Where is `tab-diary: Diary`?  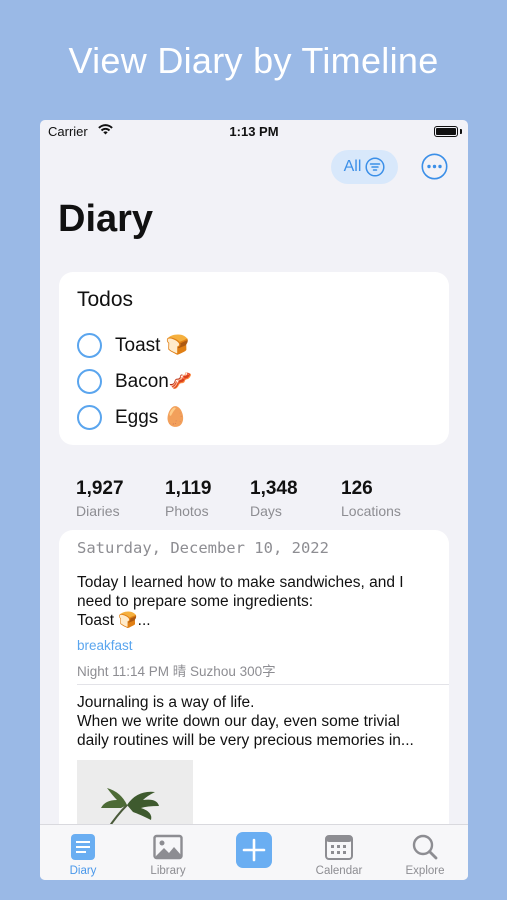 tab-diary: Diary is located at coordinates (83, 852).